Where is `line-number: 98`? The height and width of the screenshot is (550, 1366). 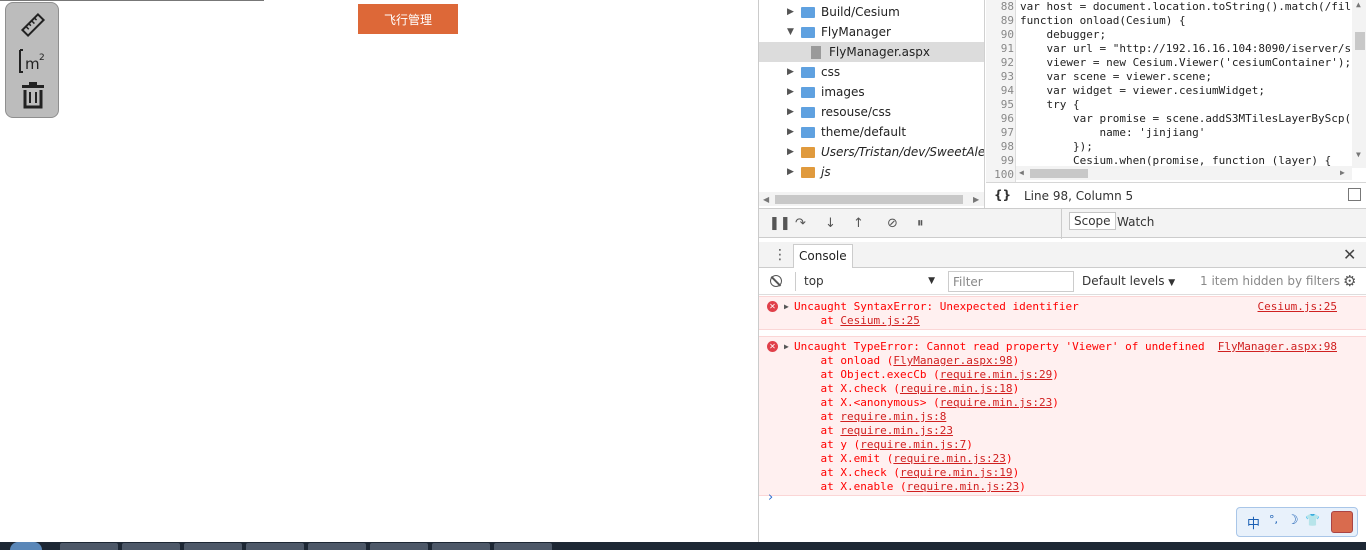
line-number: 98 is located at coordinates (1000, 147).